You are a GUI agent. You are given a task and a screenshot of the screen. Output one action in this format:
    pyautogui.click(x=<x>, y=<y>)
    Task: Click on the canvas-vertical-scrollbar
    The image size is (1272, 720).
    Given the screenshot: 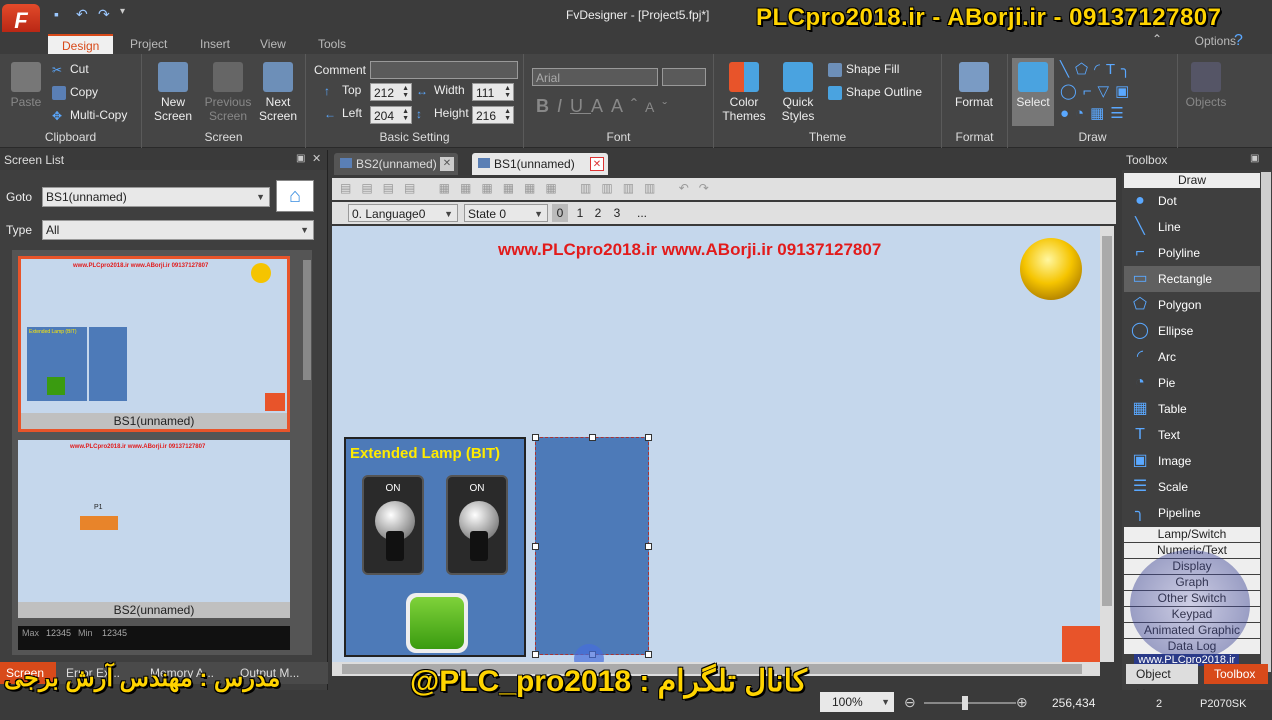 What is the action you would take?
    pyautogui.click(x=1107, y=444)
    